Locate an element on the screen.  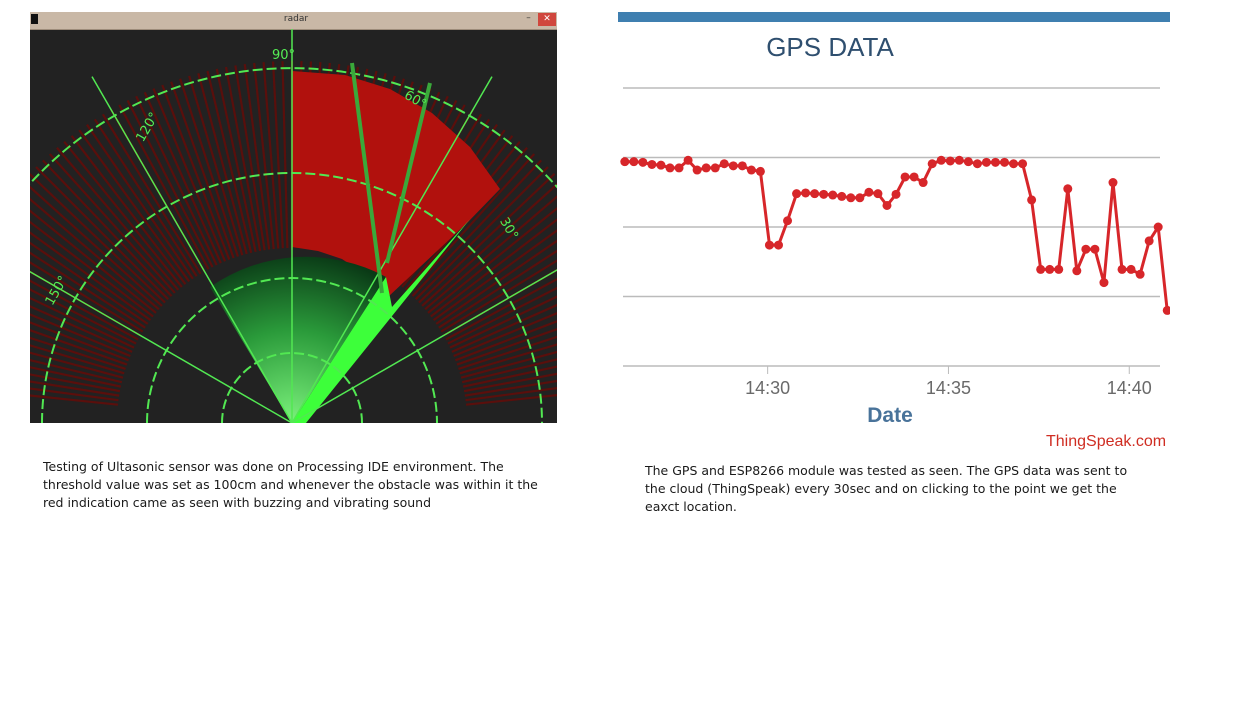
gps-series-points is located at coordinates (895, 235).